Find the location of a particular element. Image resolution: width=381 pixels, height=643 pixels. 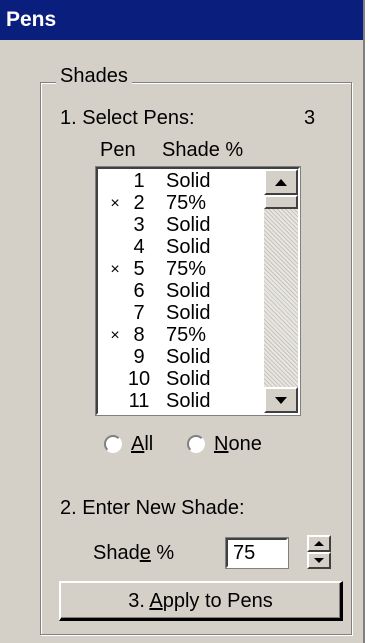

title-bar: Pens is located at coordinates (181, 20).